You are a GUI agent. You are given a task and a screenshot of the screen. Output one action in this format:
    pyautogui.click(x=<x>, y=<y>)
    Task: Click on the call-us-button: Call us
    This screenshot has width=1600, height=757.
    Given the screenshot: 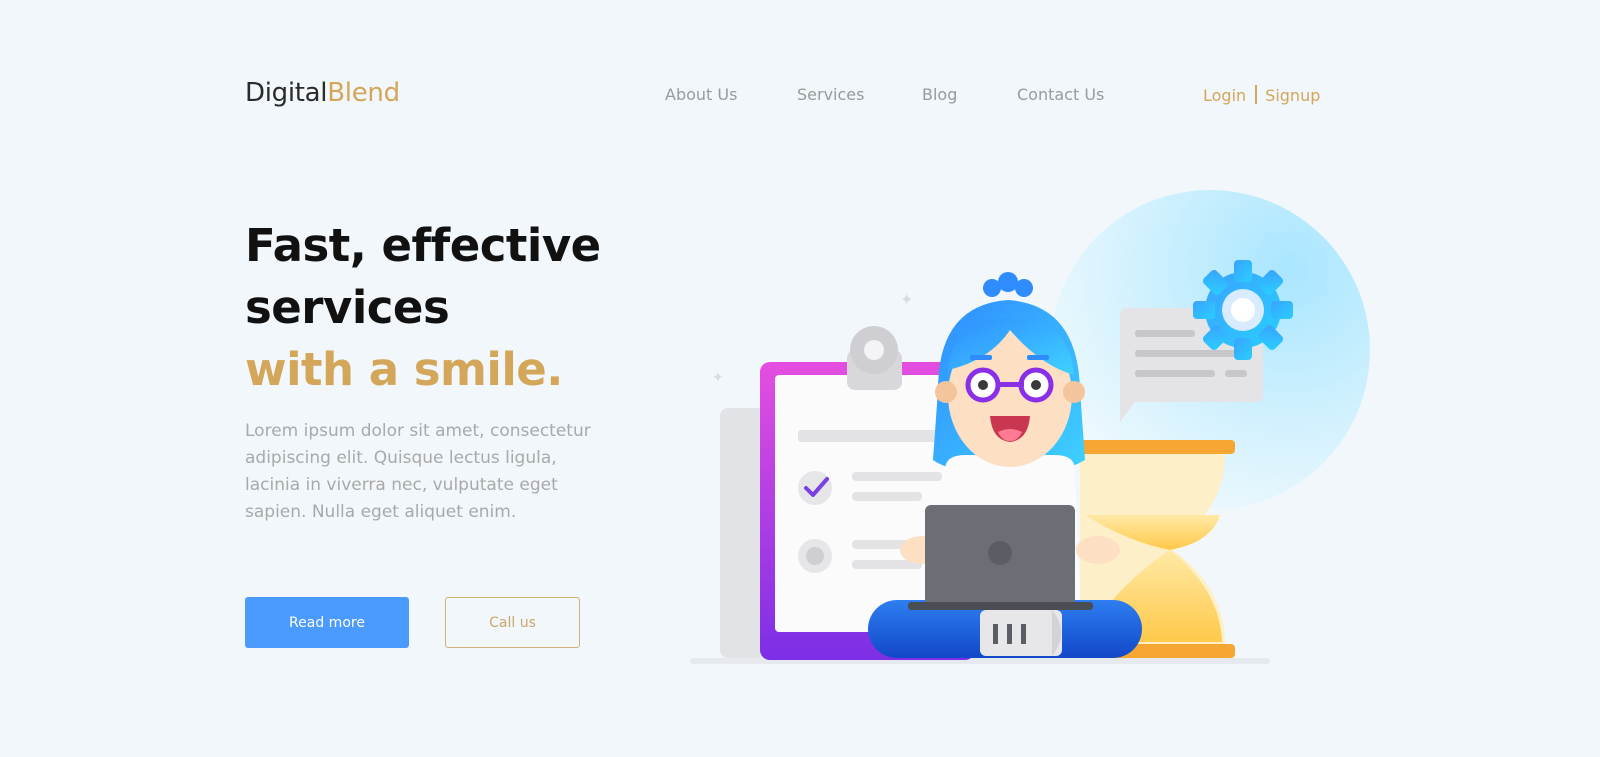 What is the action you would take?
    pyautogui.click(x=512, y=622)
    